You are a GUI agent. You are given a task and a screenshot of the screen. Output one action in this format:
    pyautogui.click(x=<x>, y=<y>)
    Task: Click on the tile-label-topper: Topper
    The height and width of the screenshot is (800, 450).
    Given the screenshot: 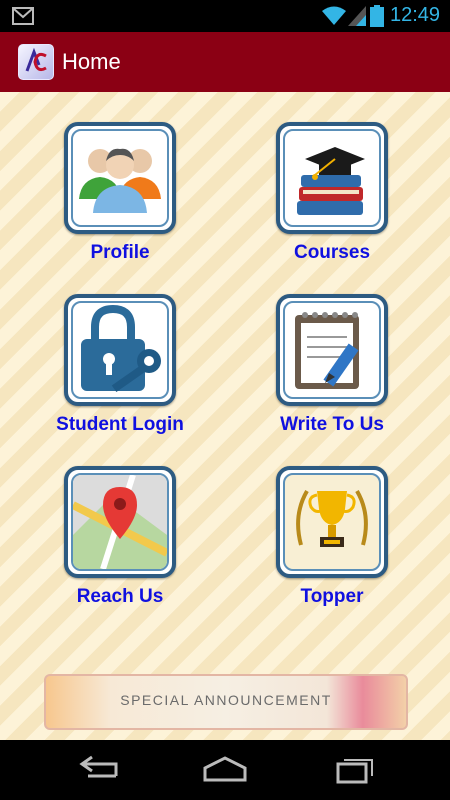 What is the action you would take?
    pyautogui.click(x=332, y=596)
    